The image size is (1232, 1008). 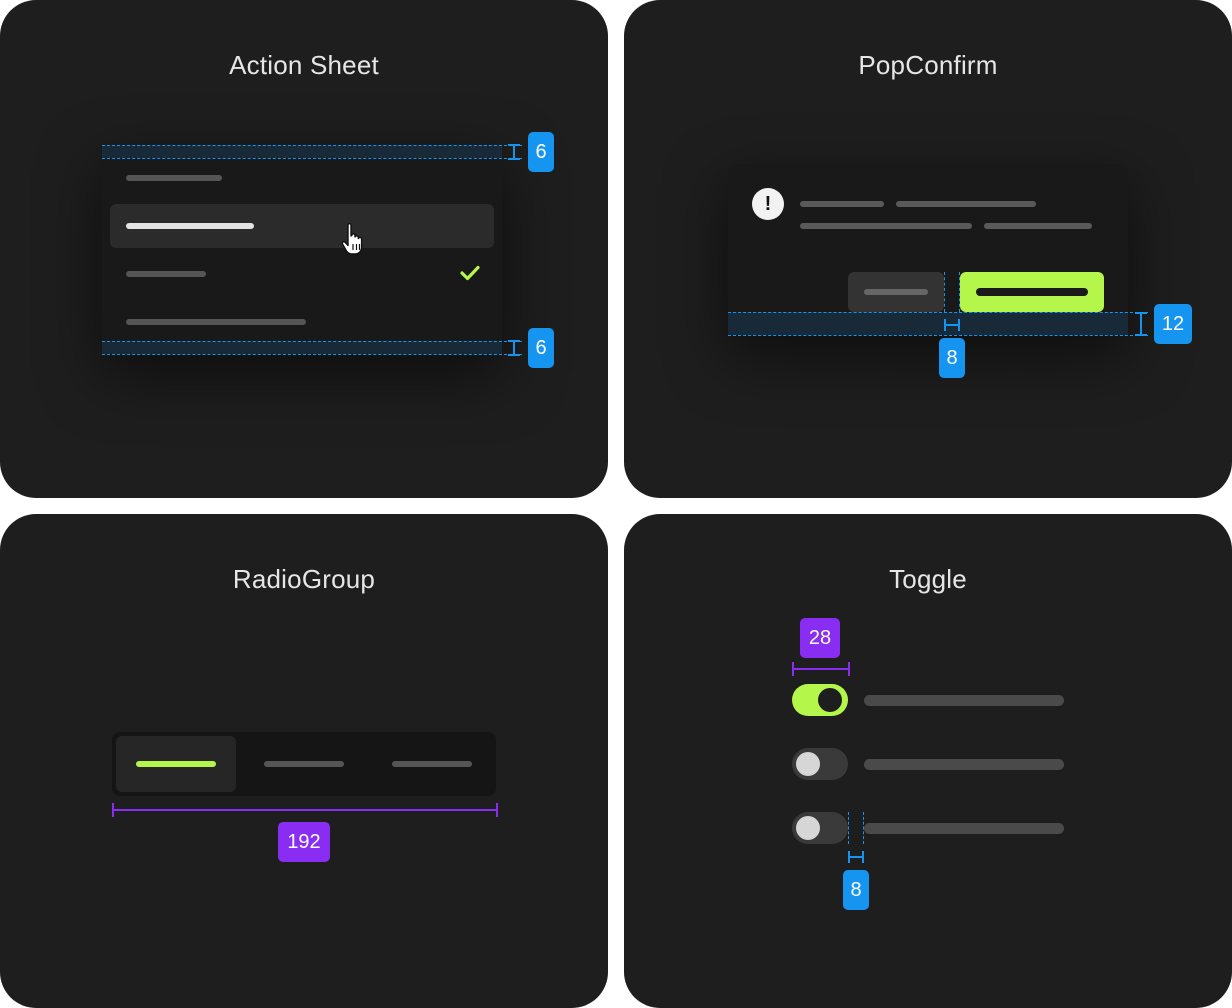 What do you see at coordinates (856, 857) in the screenshot?
I see `label-gap-marker` at bounding box center [856, 857].